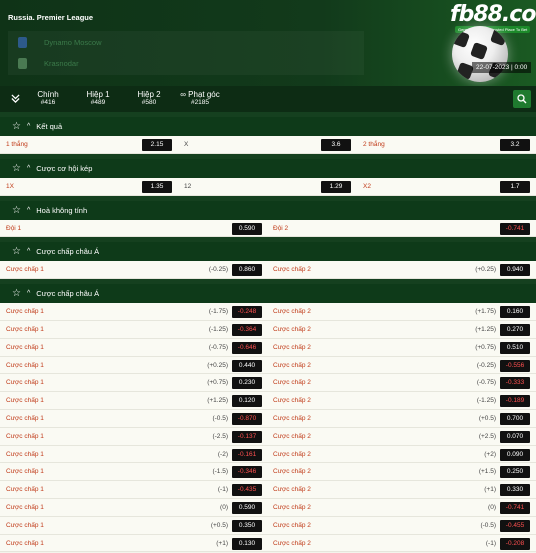 This screenshot has width=536, height=553. Describe the element at coordinates (502, 67) in the screenshot. I see `match-datetime: 22-07-2023 | 0:00` at that location.